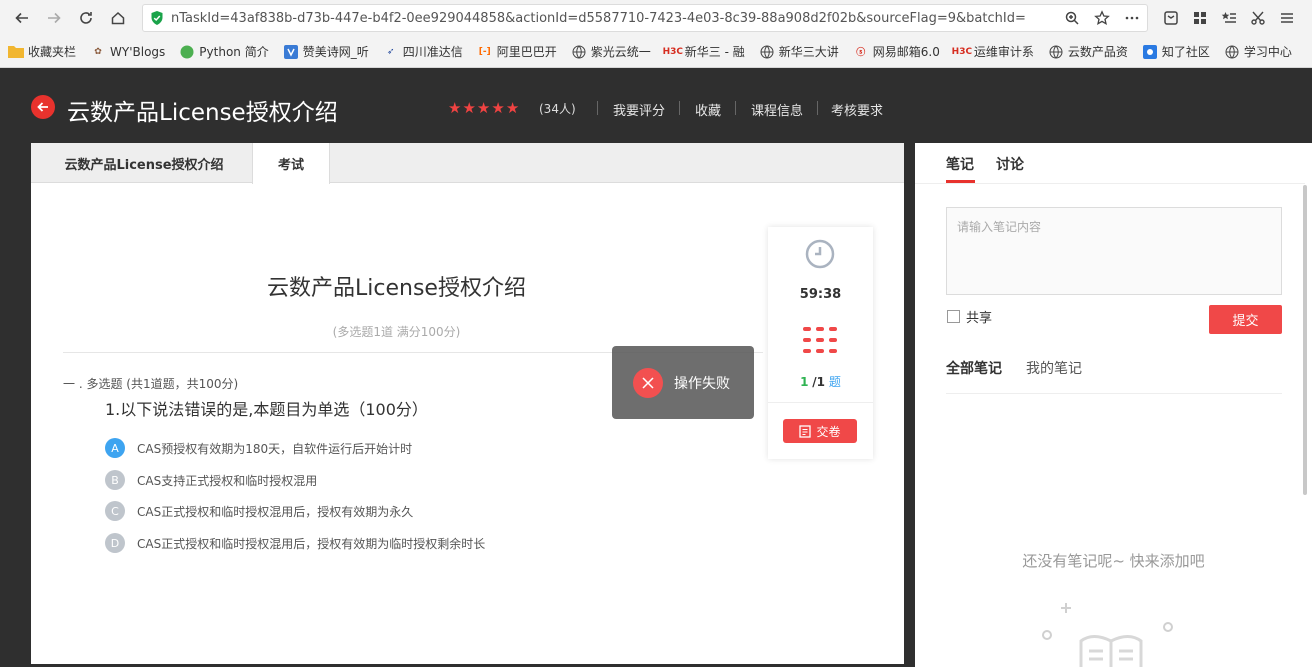 Image resolution: width=1312 pixels, height=667 pixels. What do you see at coordinates (1258, 51) in the screenshot?
I see `bookmark-item: 学习中心` at bounding box center [1258, 51].